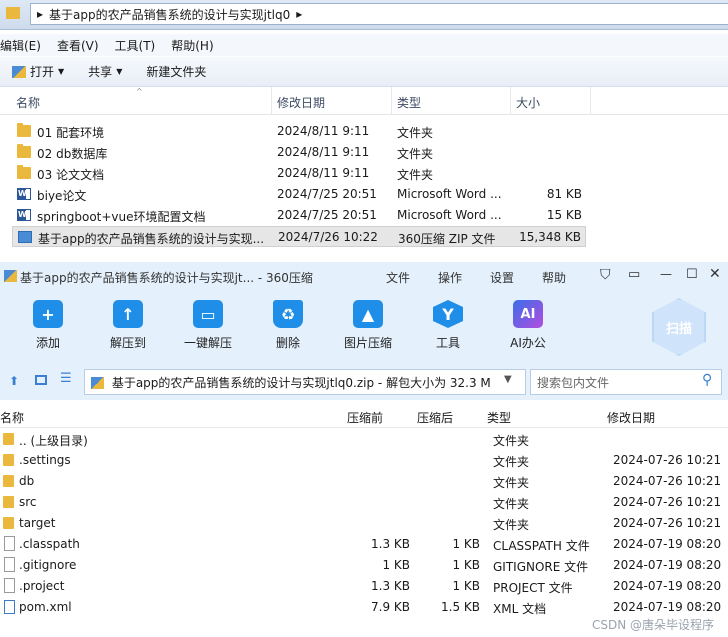  Describe the element at coordinates (448, 329) in the screenshot. I see `tools-button: Y 工具` at that location.